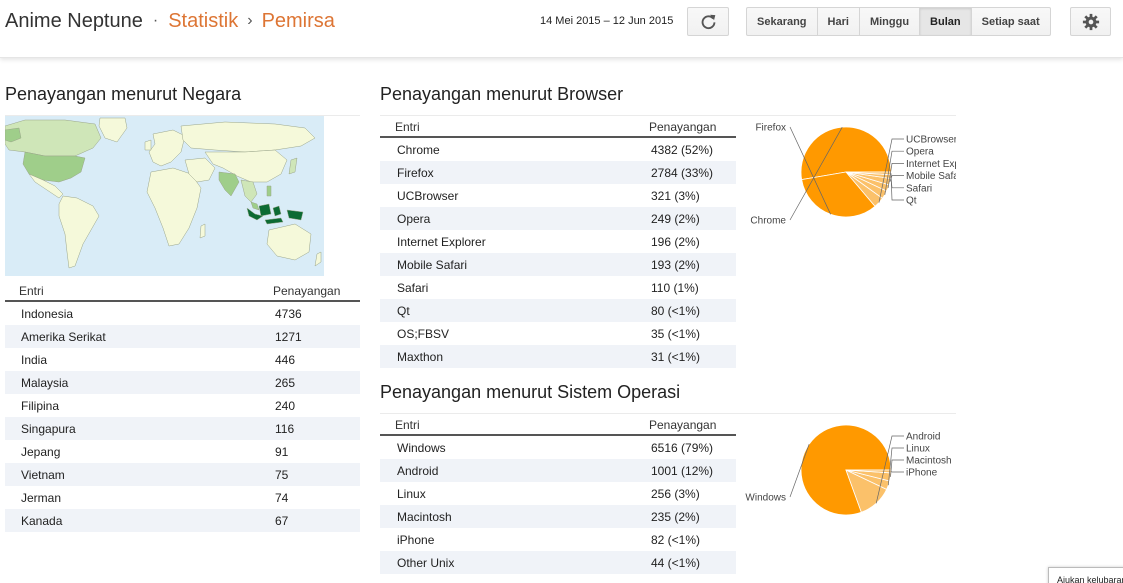 The image size is (1123, 583). Describe the element at coordinates (31, 291) in the screenshot. I see `country-col-entry: Entri` at that location.